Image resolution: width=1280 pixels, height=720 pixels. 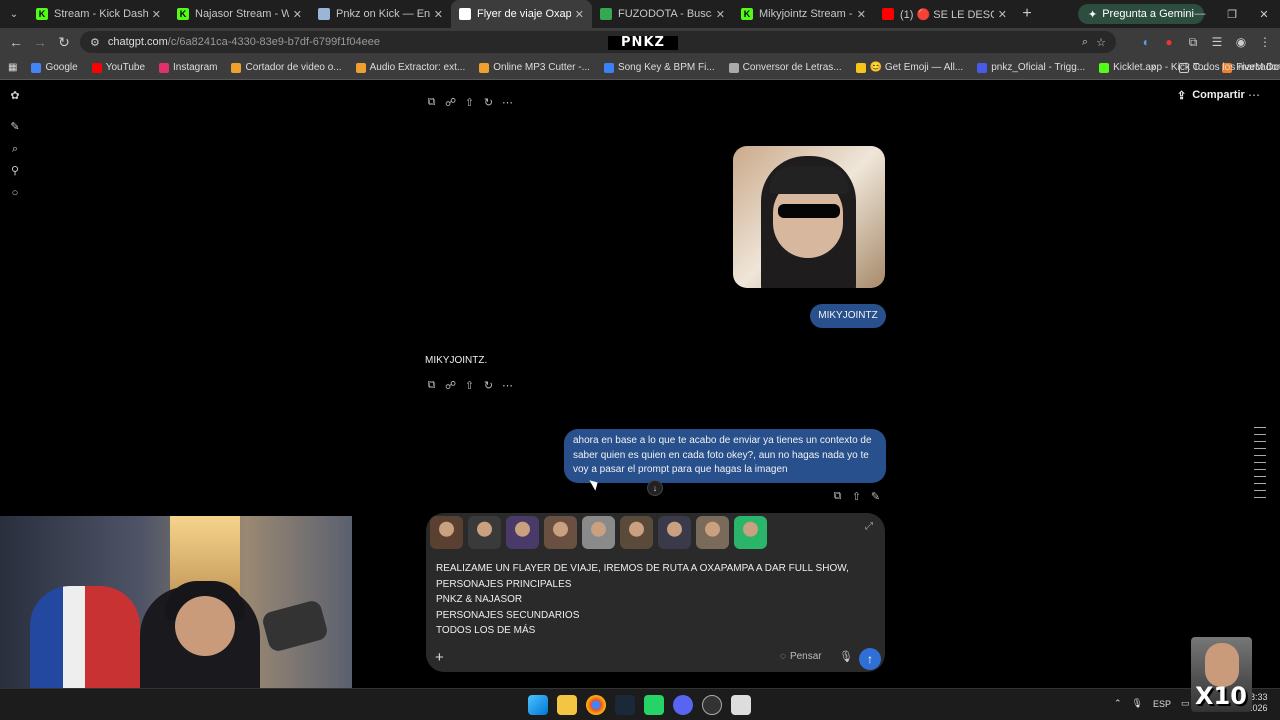 What do you see at coordinates (15, 127) in the screenshot?
I see `new-chat-icon: ✎` at bounding box center [15, 127].